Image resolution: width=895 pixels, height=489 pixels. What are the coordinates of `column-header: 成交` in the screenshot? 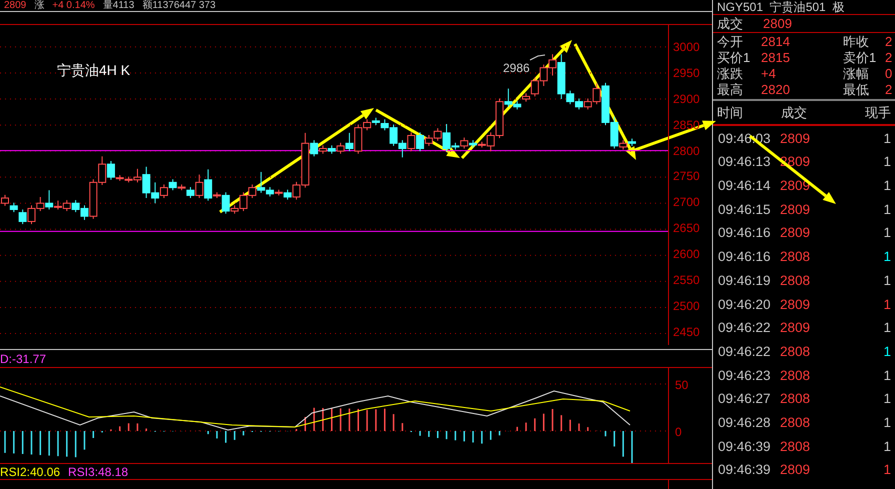 It's located at (794, 113).